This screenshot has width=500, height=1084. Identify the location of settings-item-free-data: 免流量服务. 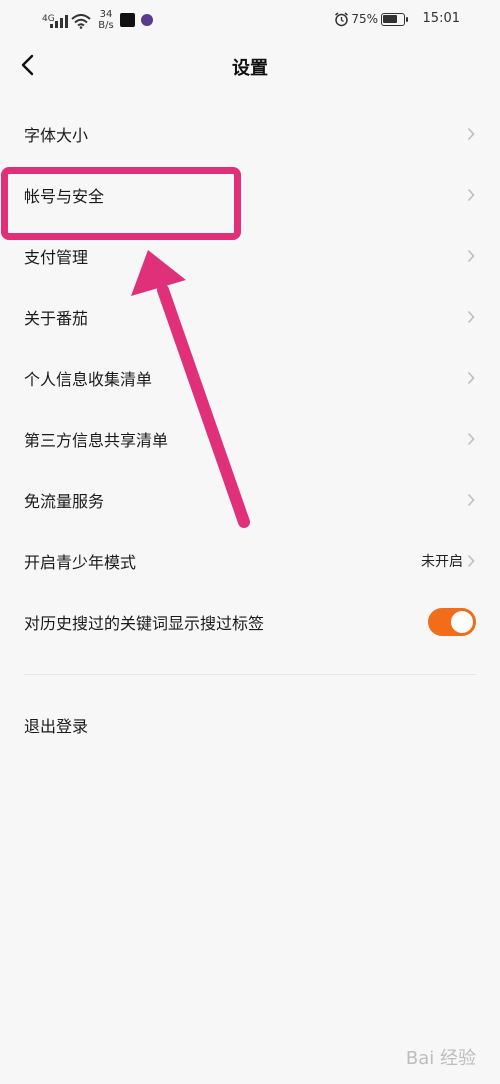
(250, 499).